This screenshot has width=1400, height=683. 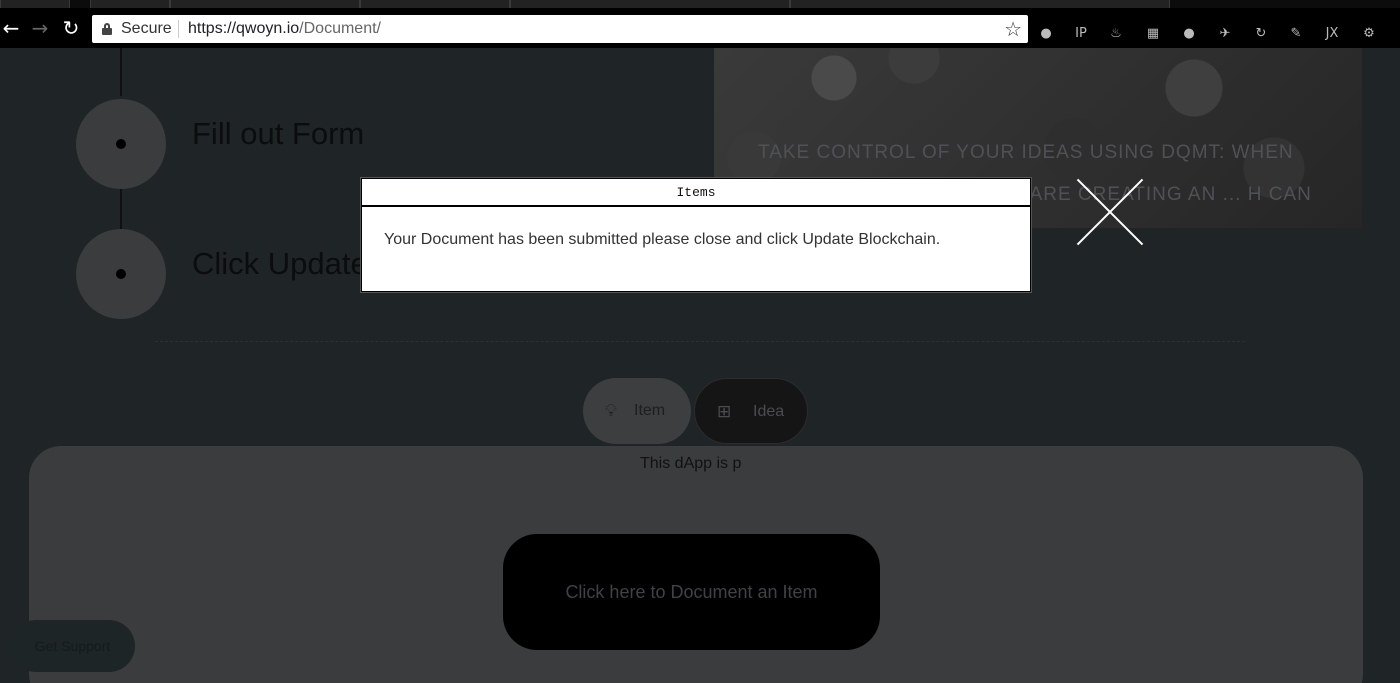 I want to click on ext-settings-icon: ⚙, so click(x=1369, y=34).